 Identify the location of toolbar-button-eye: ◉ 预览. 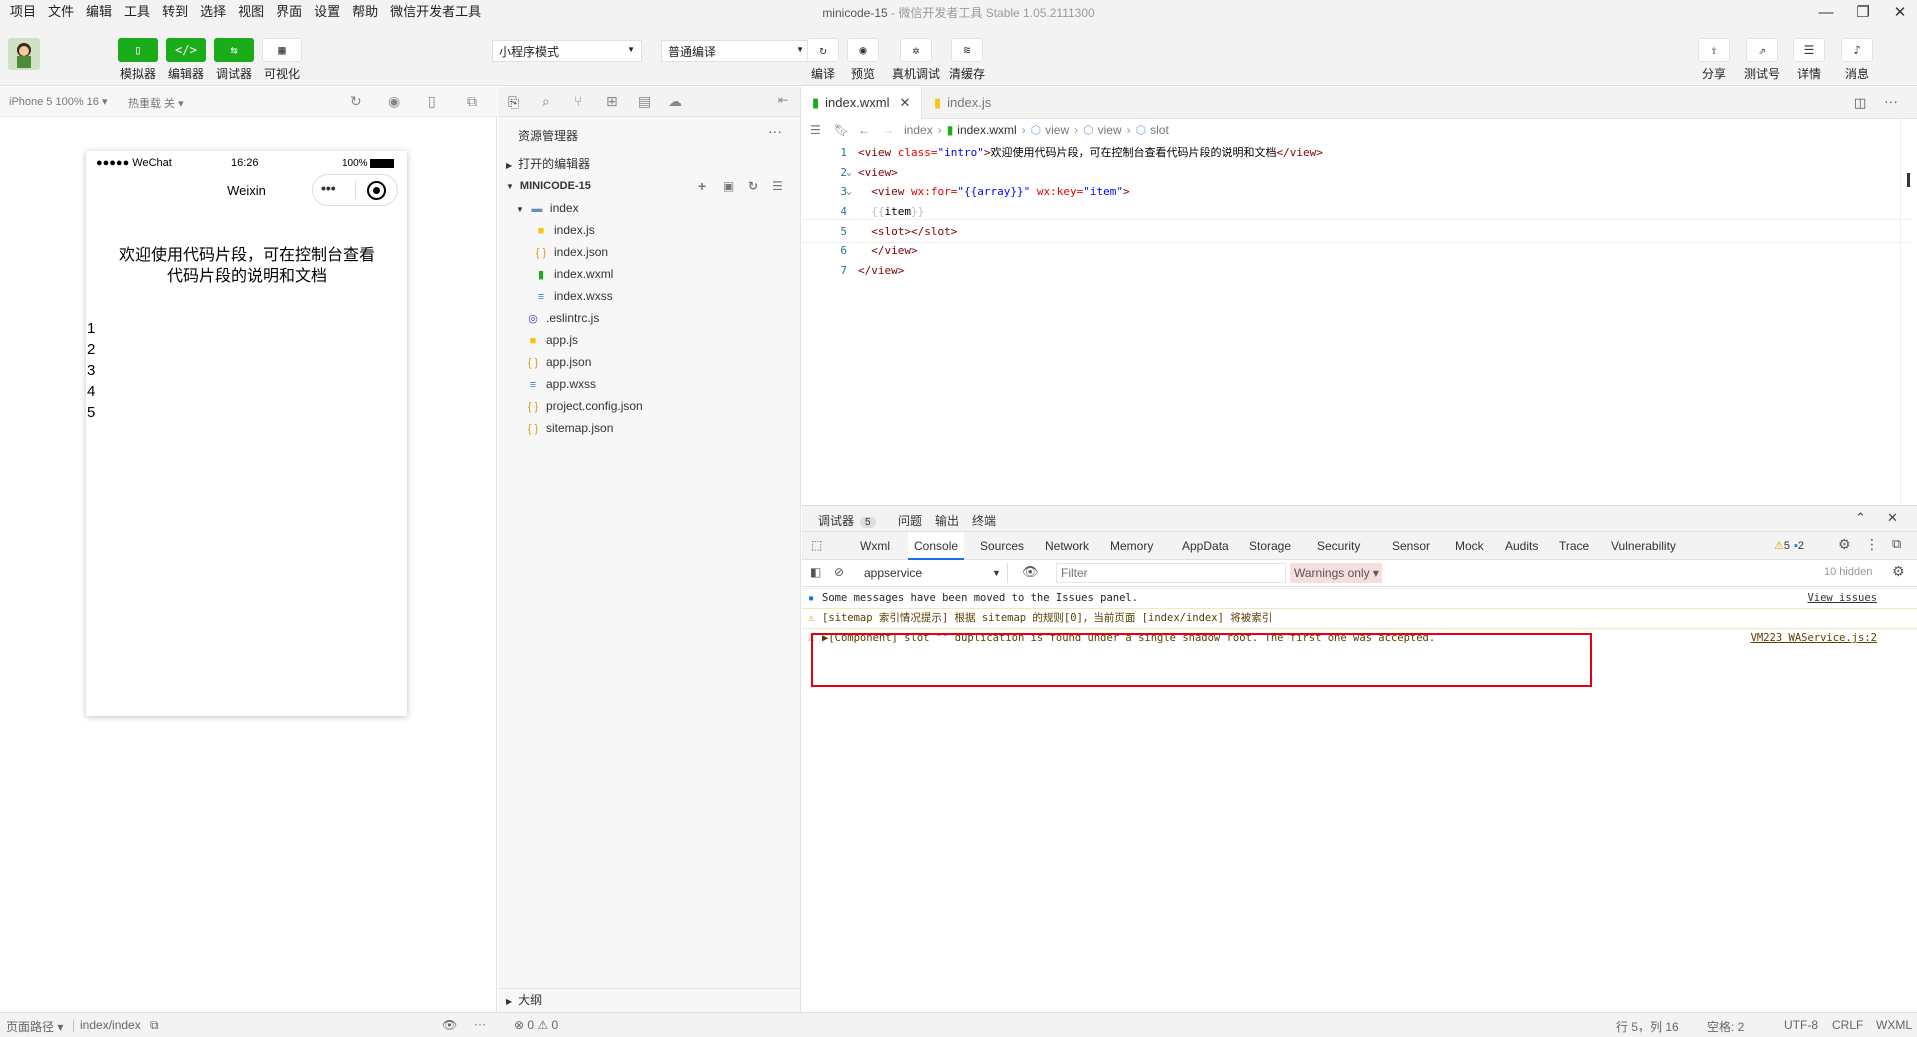
(863, 60).